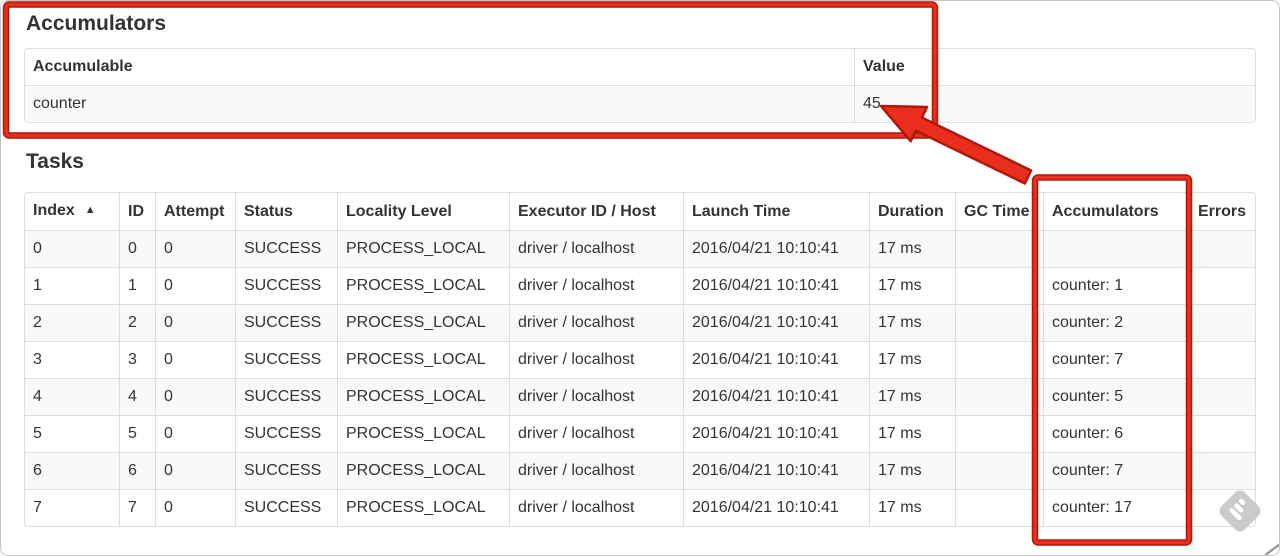  I want to click on column-header-status: Status, so click(286, 211).